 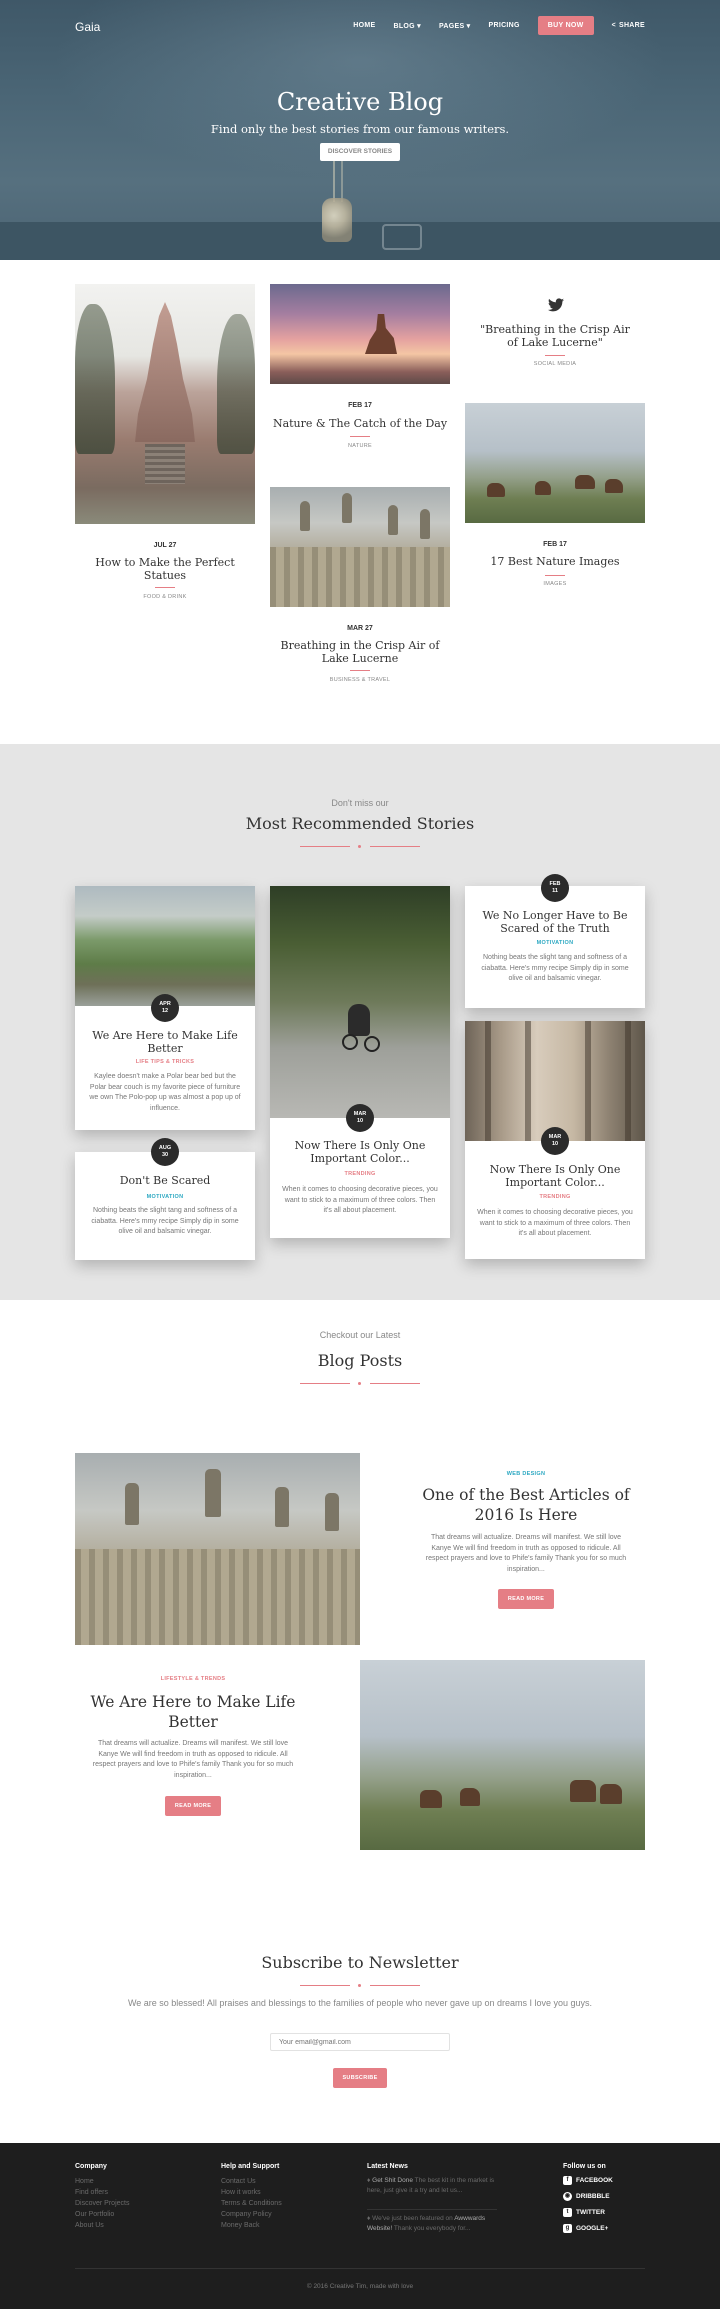 What do you see at coordinates (193, 1679) in the screenshot?
I see `post-tag: LIFESTYLE & TRENDS` at bounding box center [193, 1679].